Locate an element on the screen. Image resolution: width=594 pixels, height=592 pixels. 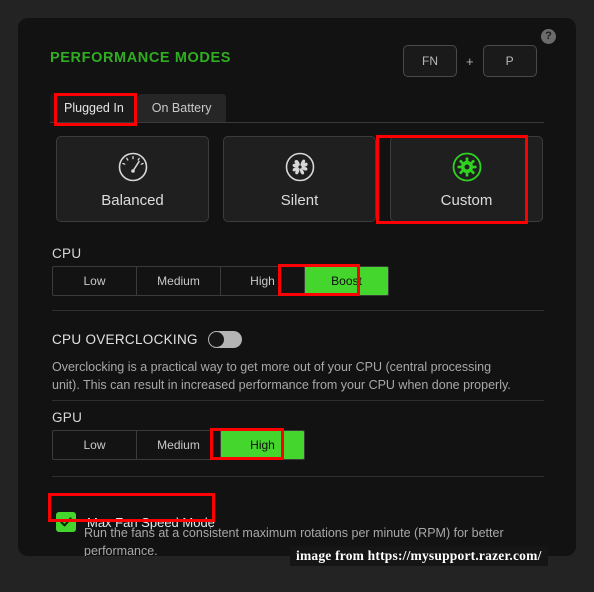
mode-card-silent: Silent is located at coordinates (299, 179).